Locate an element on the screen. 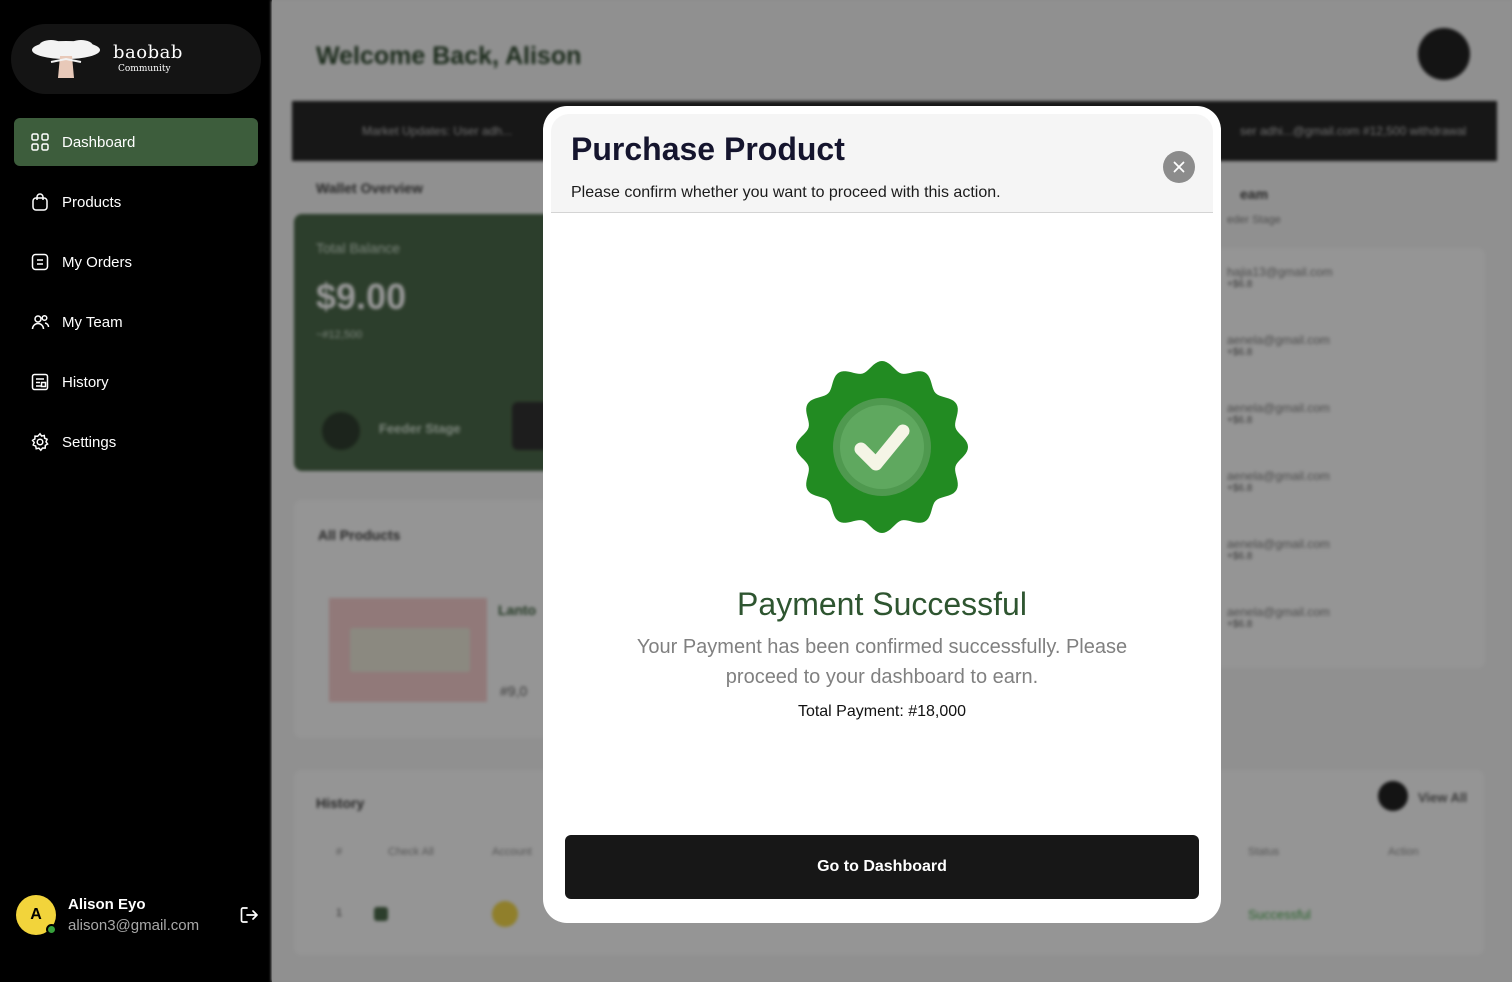 Image resolution: width=1512 pixels, height=982 pixels. sidebar-item-history: History is located at coordinates (136, 382).